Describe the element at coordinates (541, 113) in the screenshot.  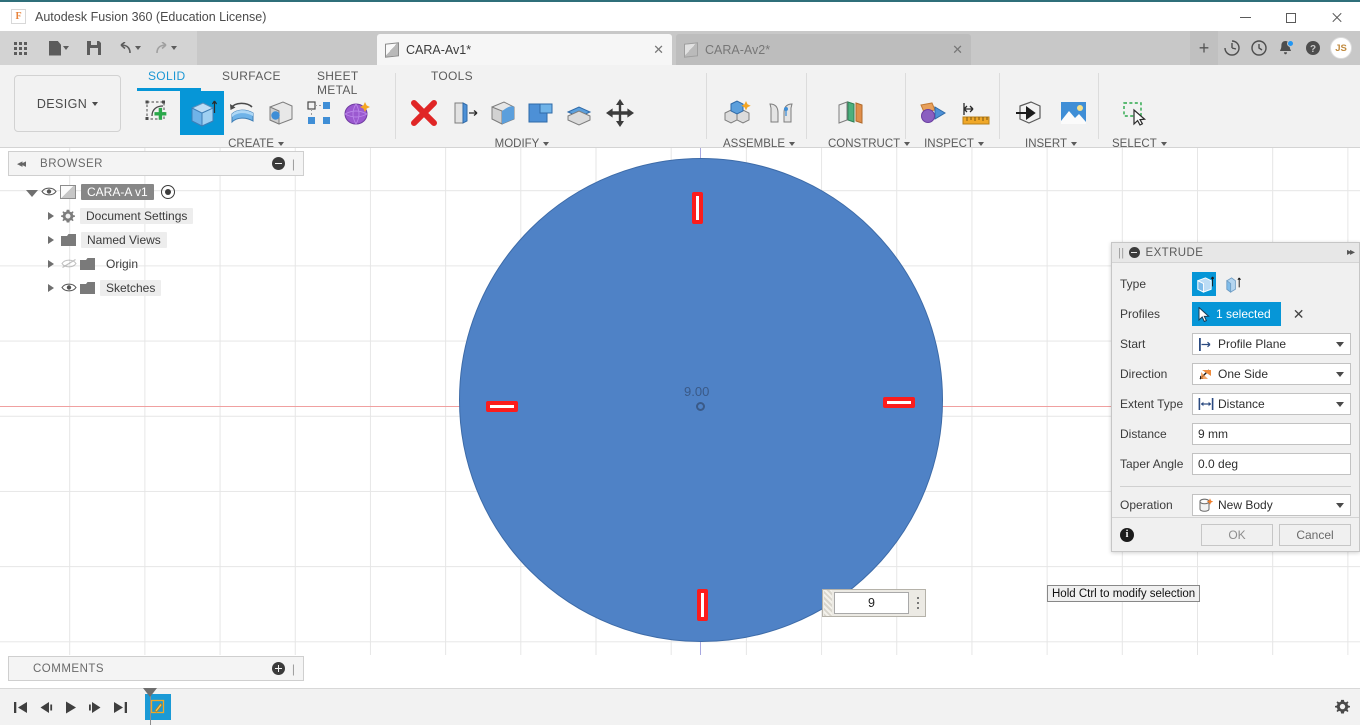
I see `combine-icon` at that location.